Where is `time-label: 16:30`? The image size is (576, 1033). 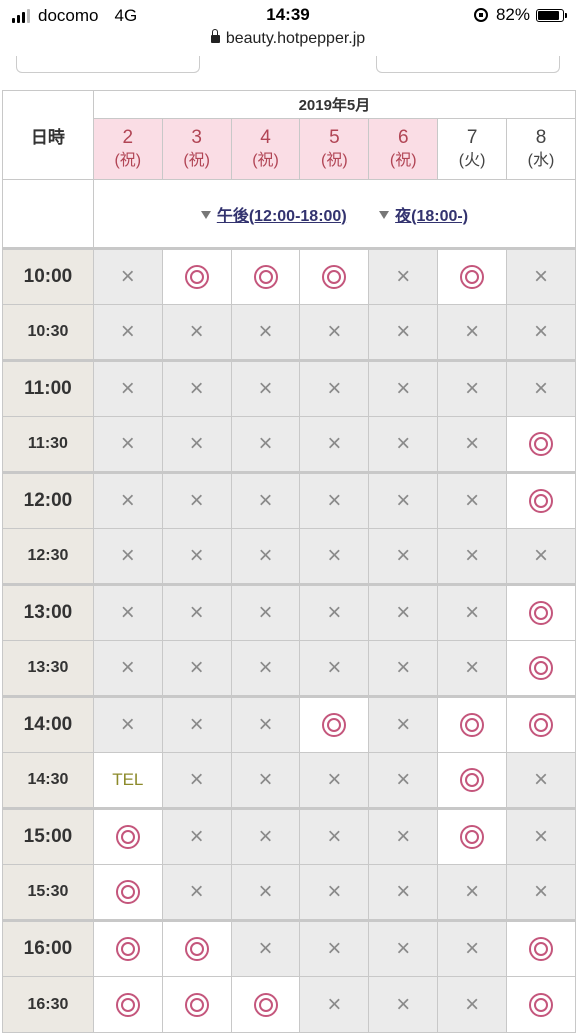
time-label: 16:30 is located at coordinates (48, 1004).